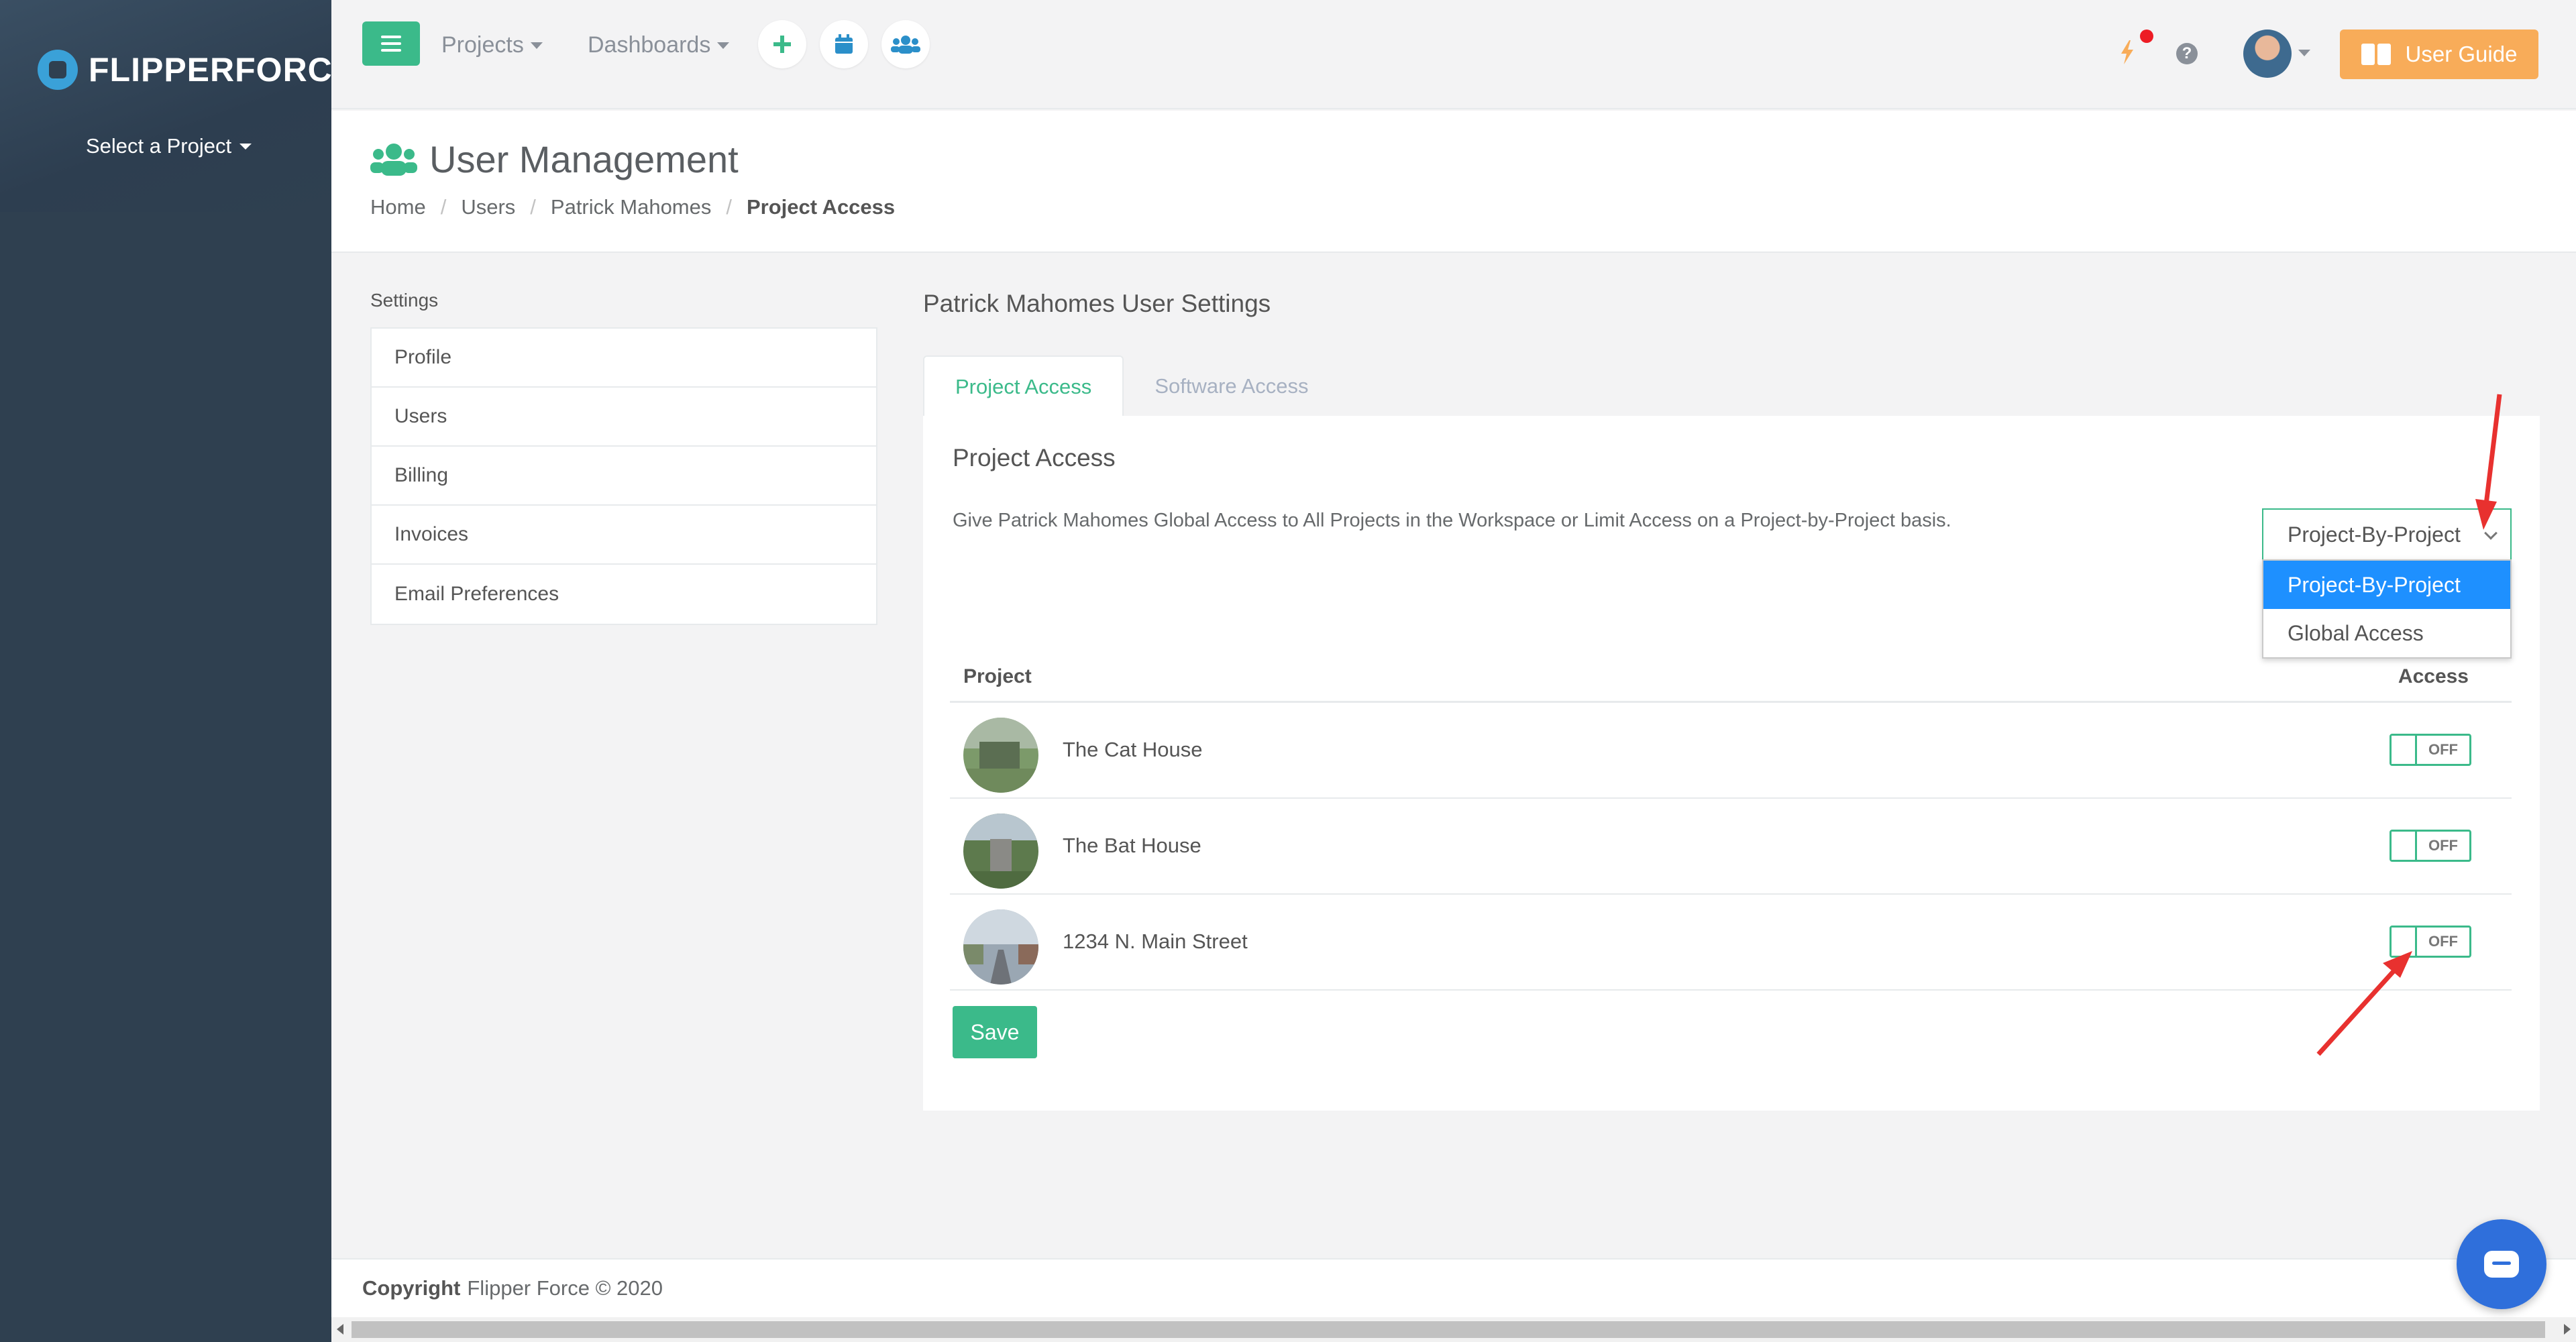 The height and width of the screenshot is (1342, 2576). I want to click on table-row: The Bat House OFF, so click(1731, 847).